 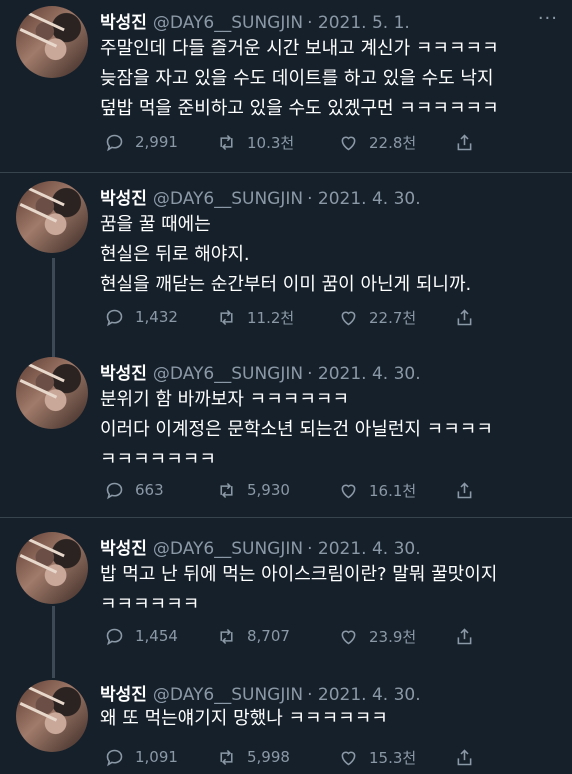 What do you see at coordinates (393, 757) in the screenshot?
I see `like-count: 15.3천` at bounding box center [393, 757].